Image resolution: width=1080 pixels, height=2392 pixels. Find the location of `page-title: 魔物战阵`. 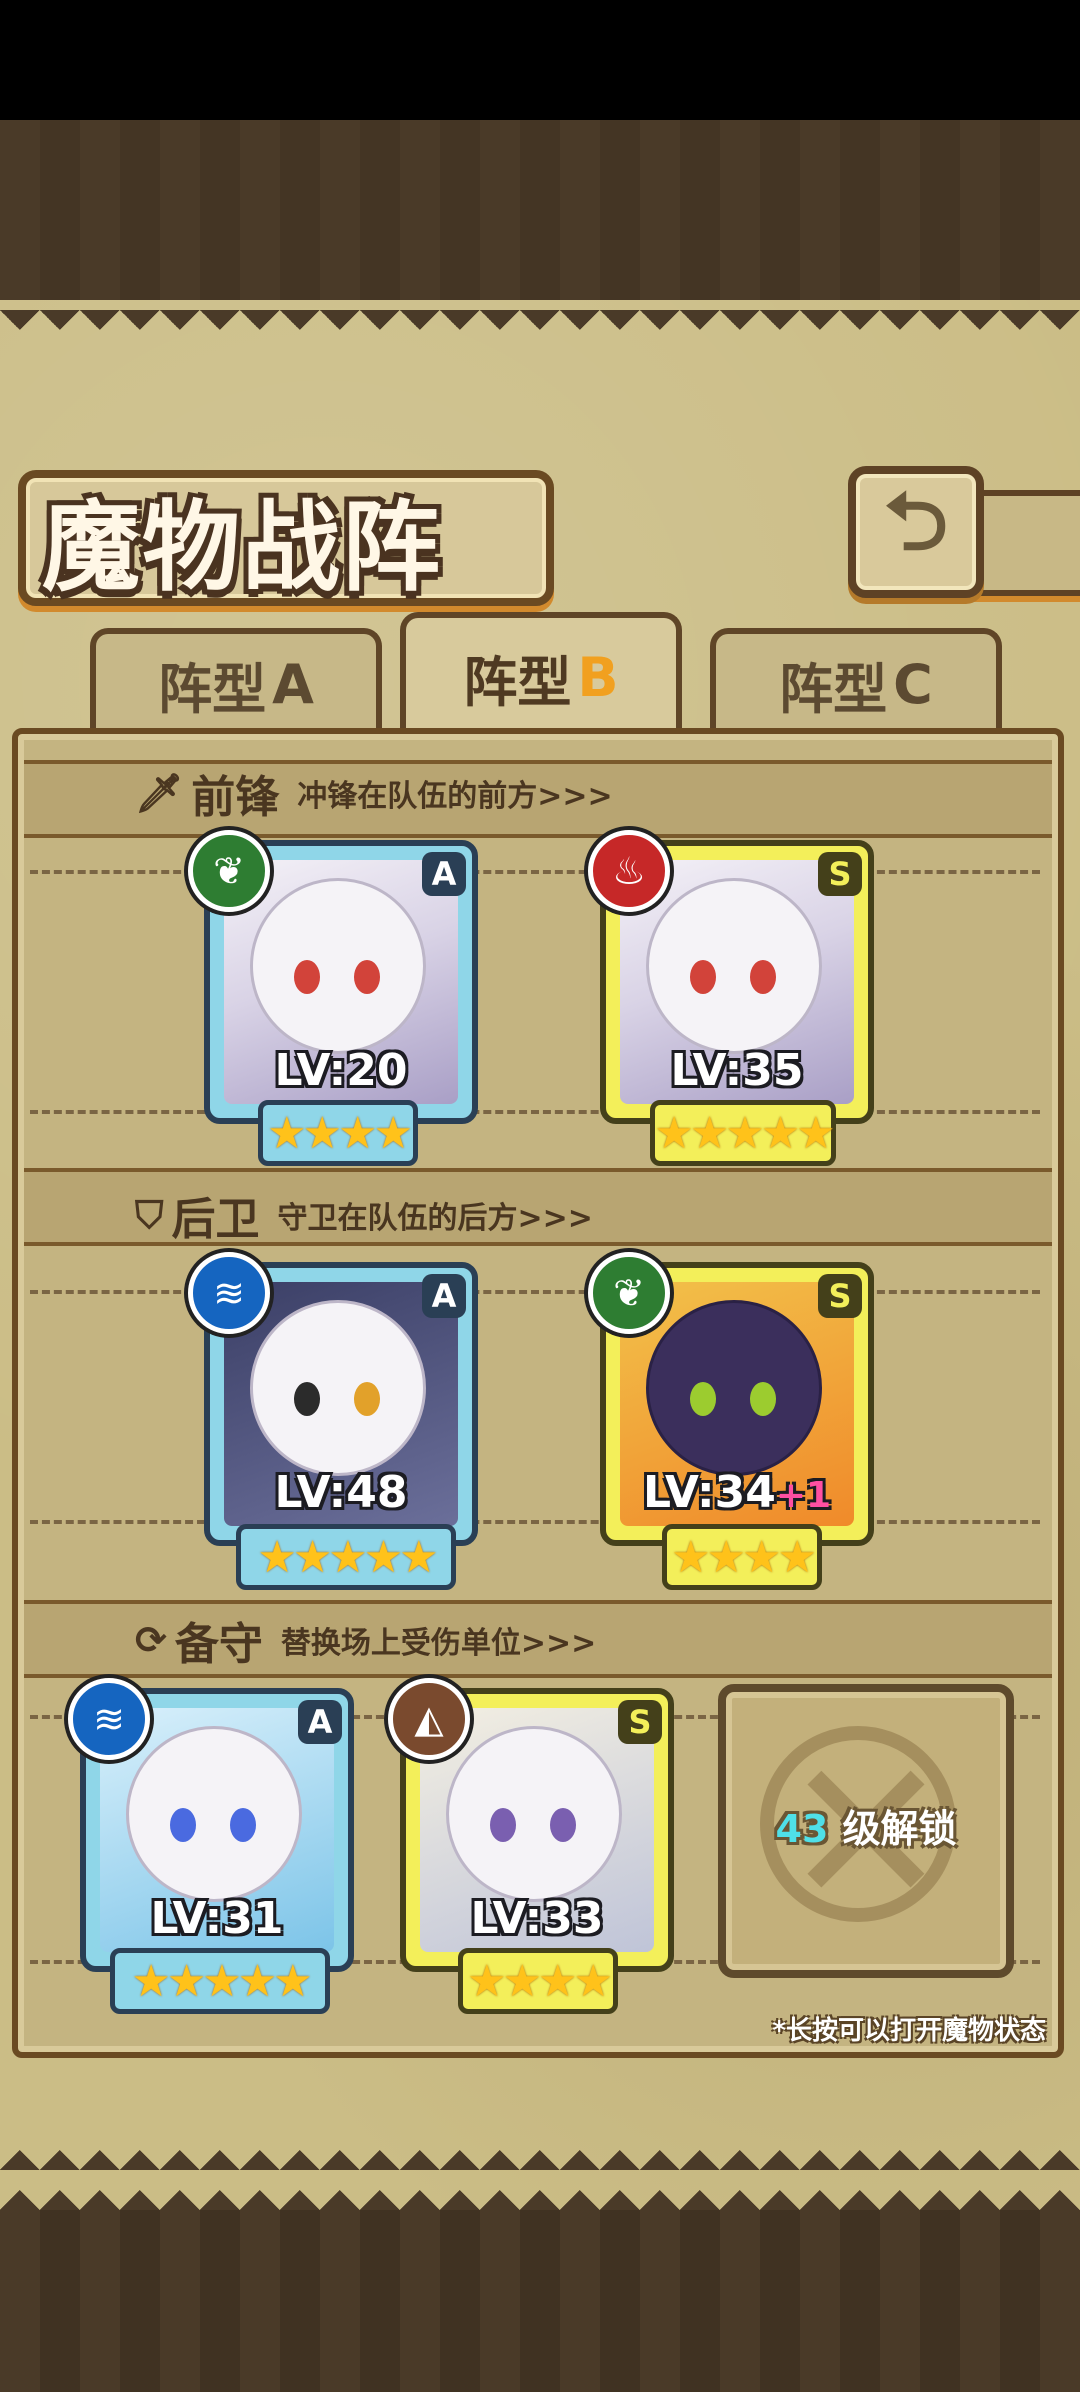

page-title: 魔物战阵 is located at coordinates (242, 548).